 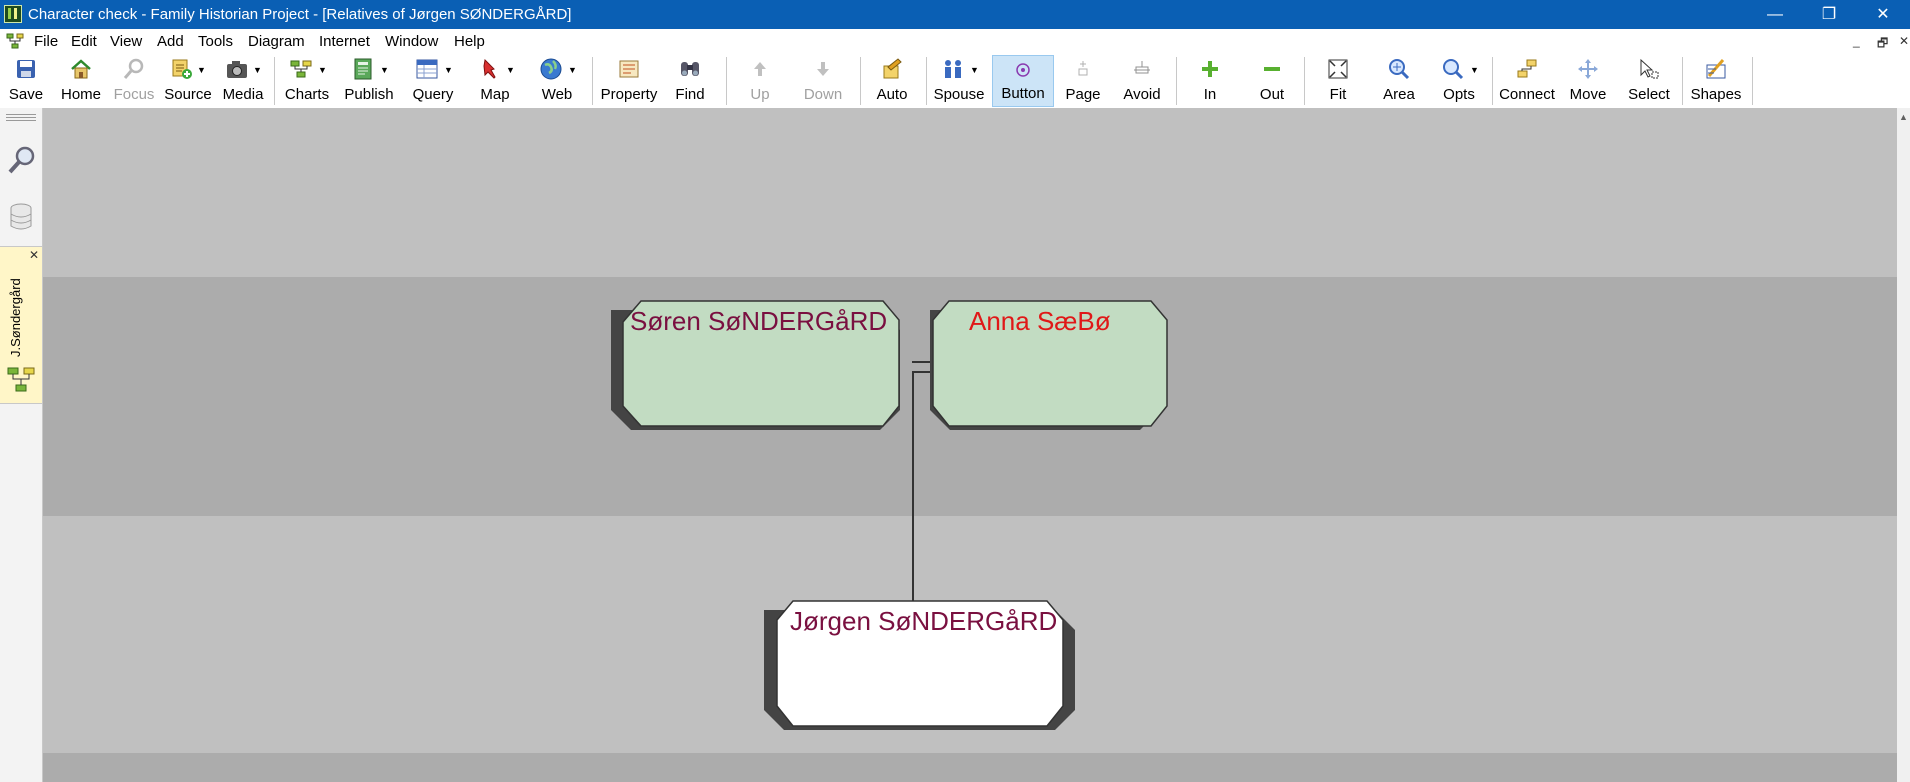 What do you see at coordinates (1883, 14) in the screenshot?
I see `close-button: ✕` at bounding box center [1883, 14].